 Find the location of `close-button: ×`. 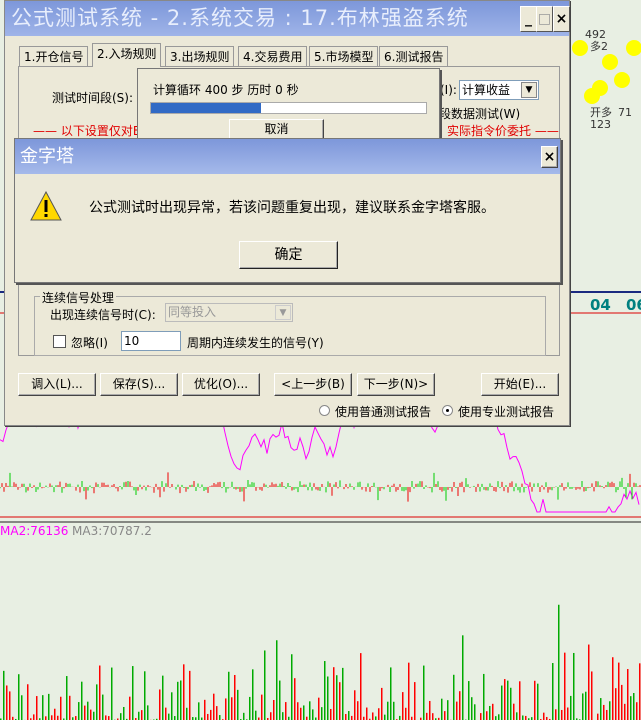

close-button: × is located at coordinates (561, 19).